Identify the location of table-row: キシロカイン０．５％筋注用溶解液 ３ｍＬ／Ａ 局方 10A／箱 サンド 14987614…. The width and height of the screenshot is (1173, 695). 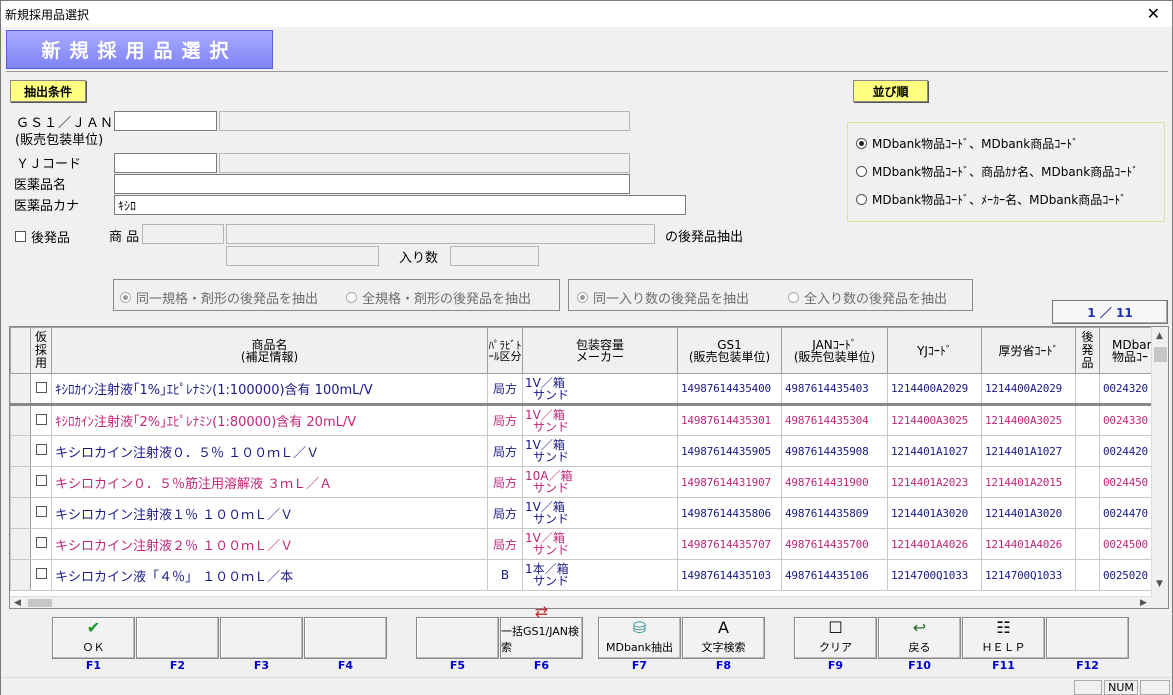
(589, 482).